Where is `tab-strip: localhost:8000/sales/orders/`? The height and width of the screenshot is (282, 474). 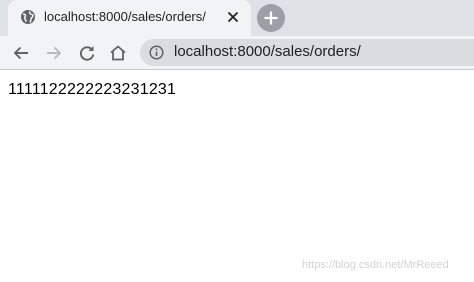
tab-strip: localhost:8000/sales/orders/ is located at coordinates (237, 18).